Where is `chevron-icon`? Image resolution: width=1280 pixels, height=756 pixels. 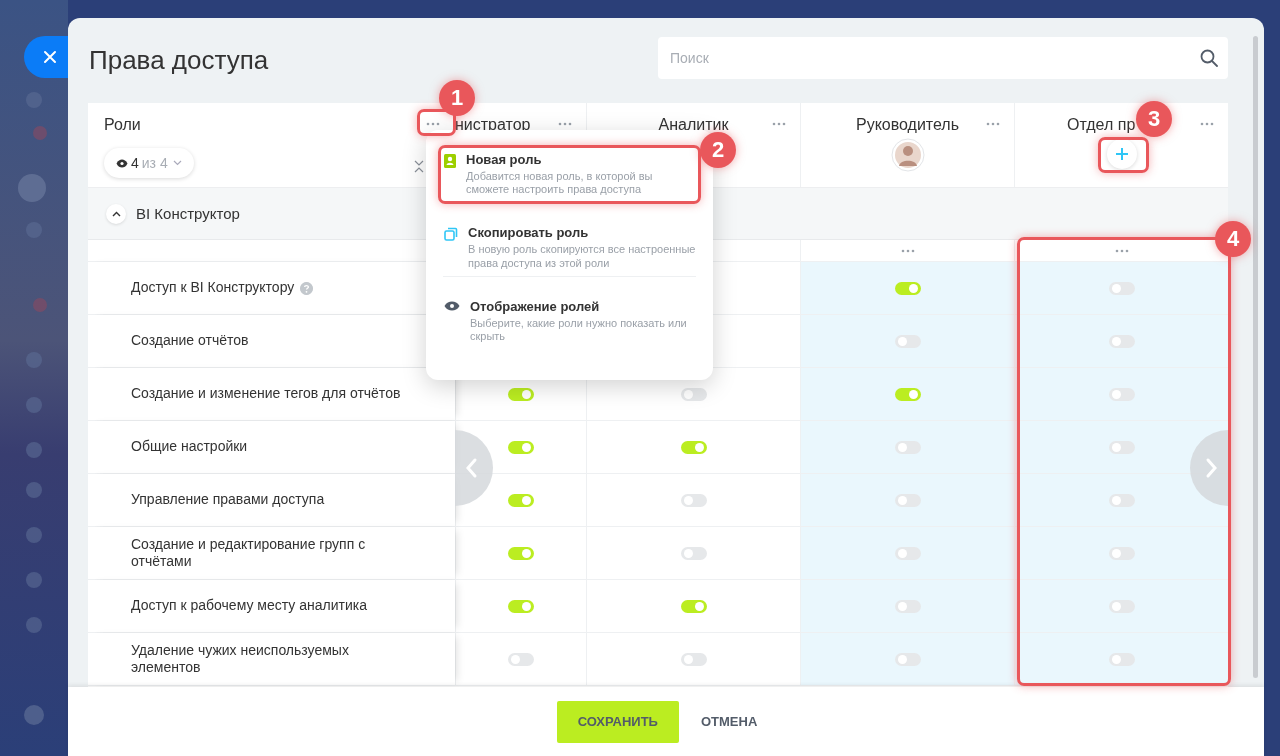
chevron-icon is located at coordinates (116, 213).